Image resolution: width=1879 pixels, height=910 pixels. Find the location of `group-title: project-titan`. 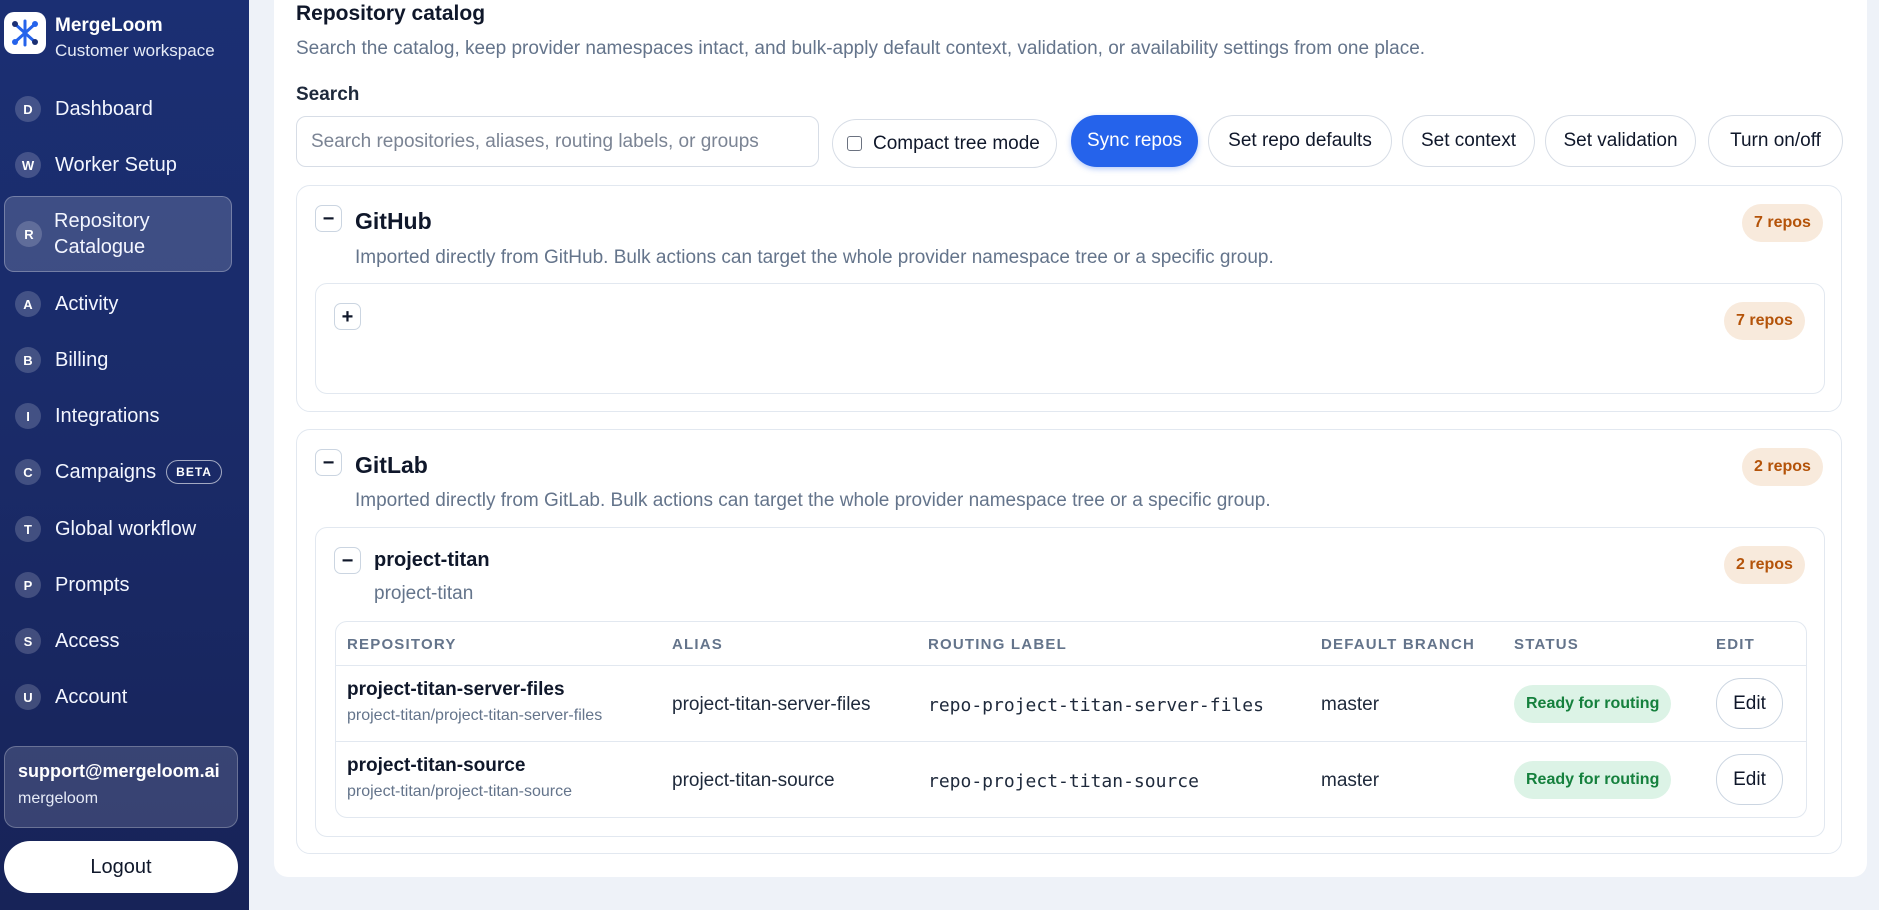

group-title: project-titan is located at coordinates (432, 560).